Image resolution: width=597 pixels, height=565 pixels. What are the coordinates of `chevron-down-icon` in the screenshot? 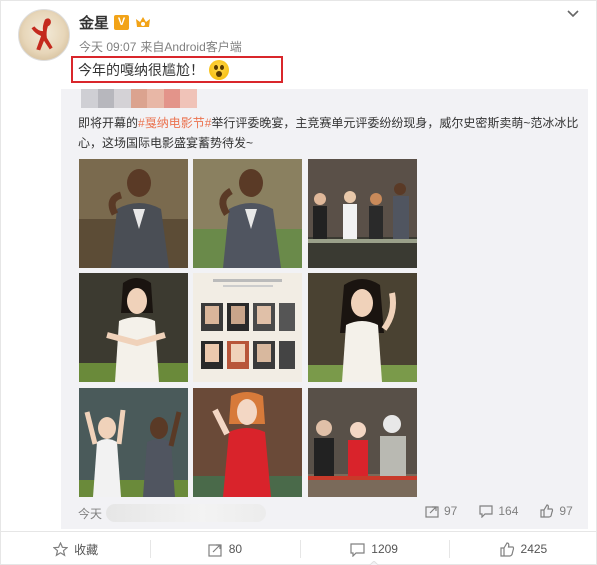 It's located at (573, 14).